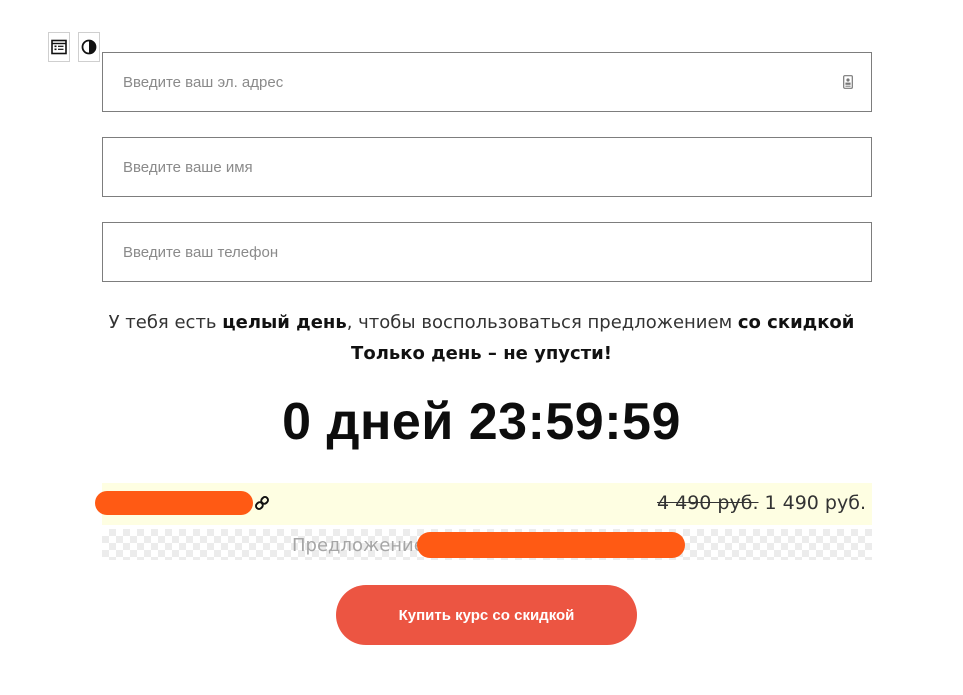  Describe the element at coordinates (201, 252) in the screenshot. I see `phone-placeholder: Введите ваш телефон` at that location.